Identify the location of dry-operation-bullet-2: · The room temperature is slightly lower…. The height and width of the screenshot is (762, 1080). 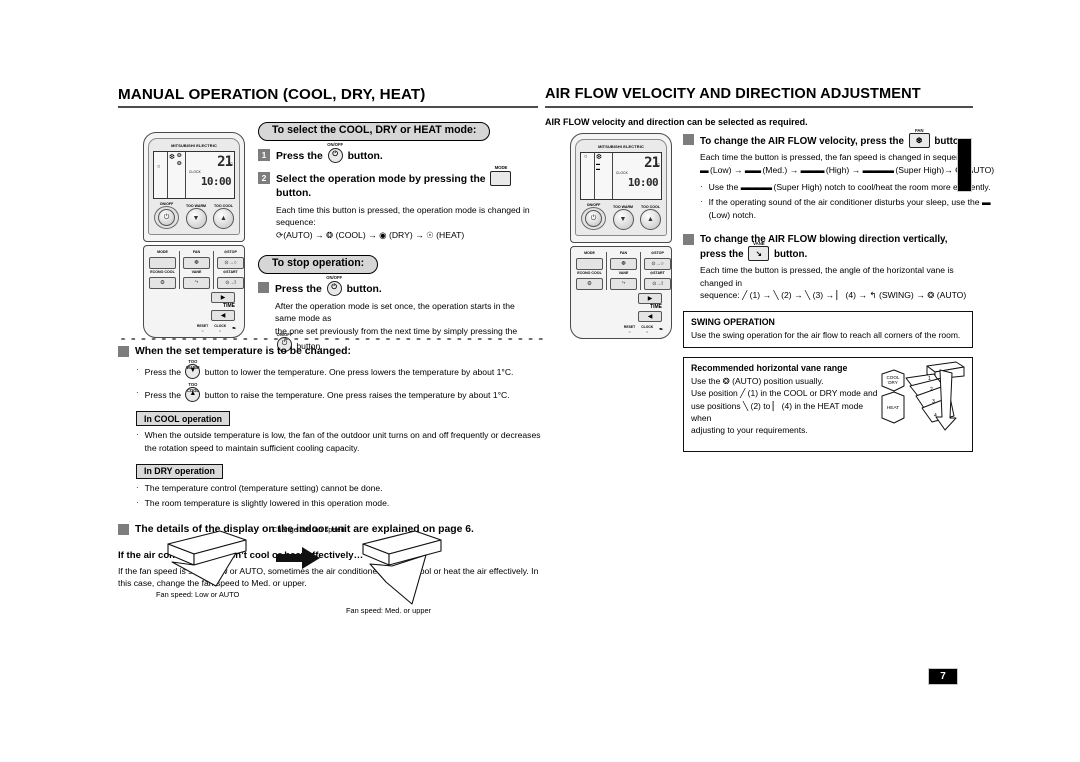
(339, 503).